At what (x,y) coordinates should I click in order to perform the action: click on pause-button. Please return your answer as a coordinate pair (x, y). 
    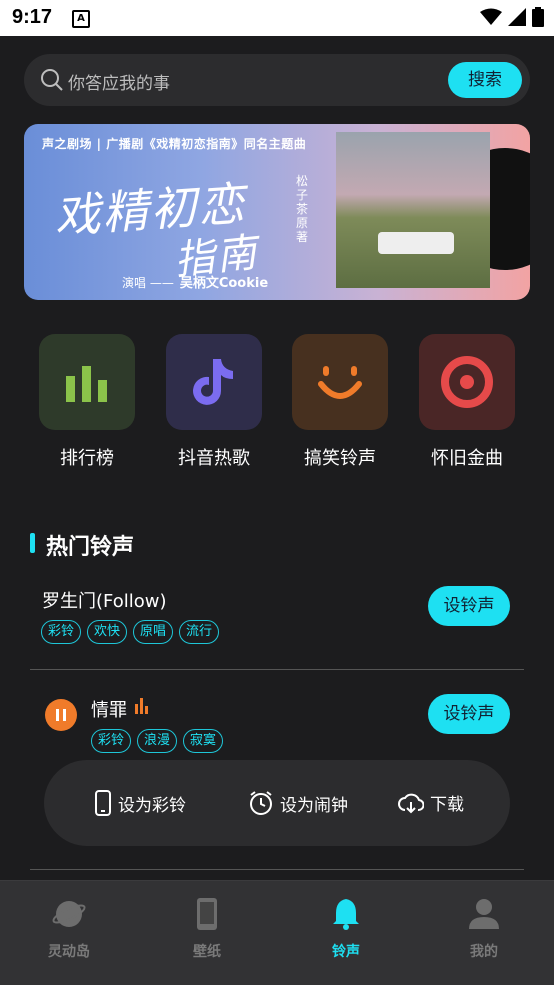
    Looking at the image, I should click on (61, 715).